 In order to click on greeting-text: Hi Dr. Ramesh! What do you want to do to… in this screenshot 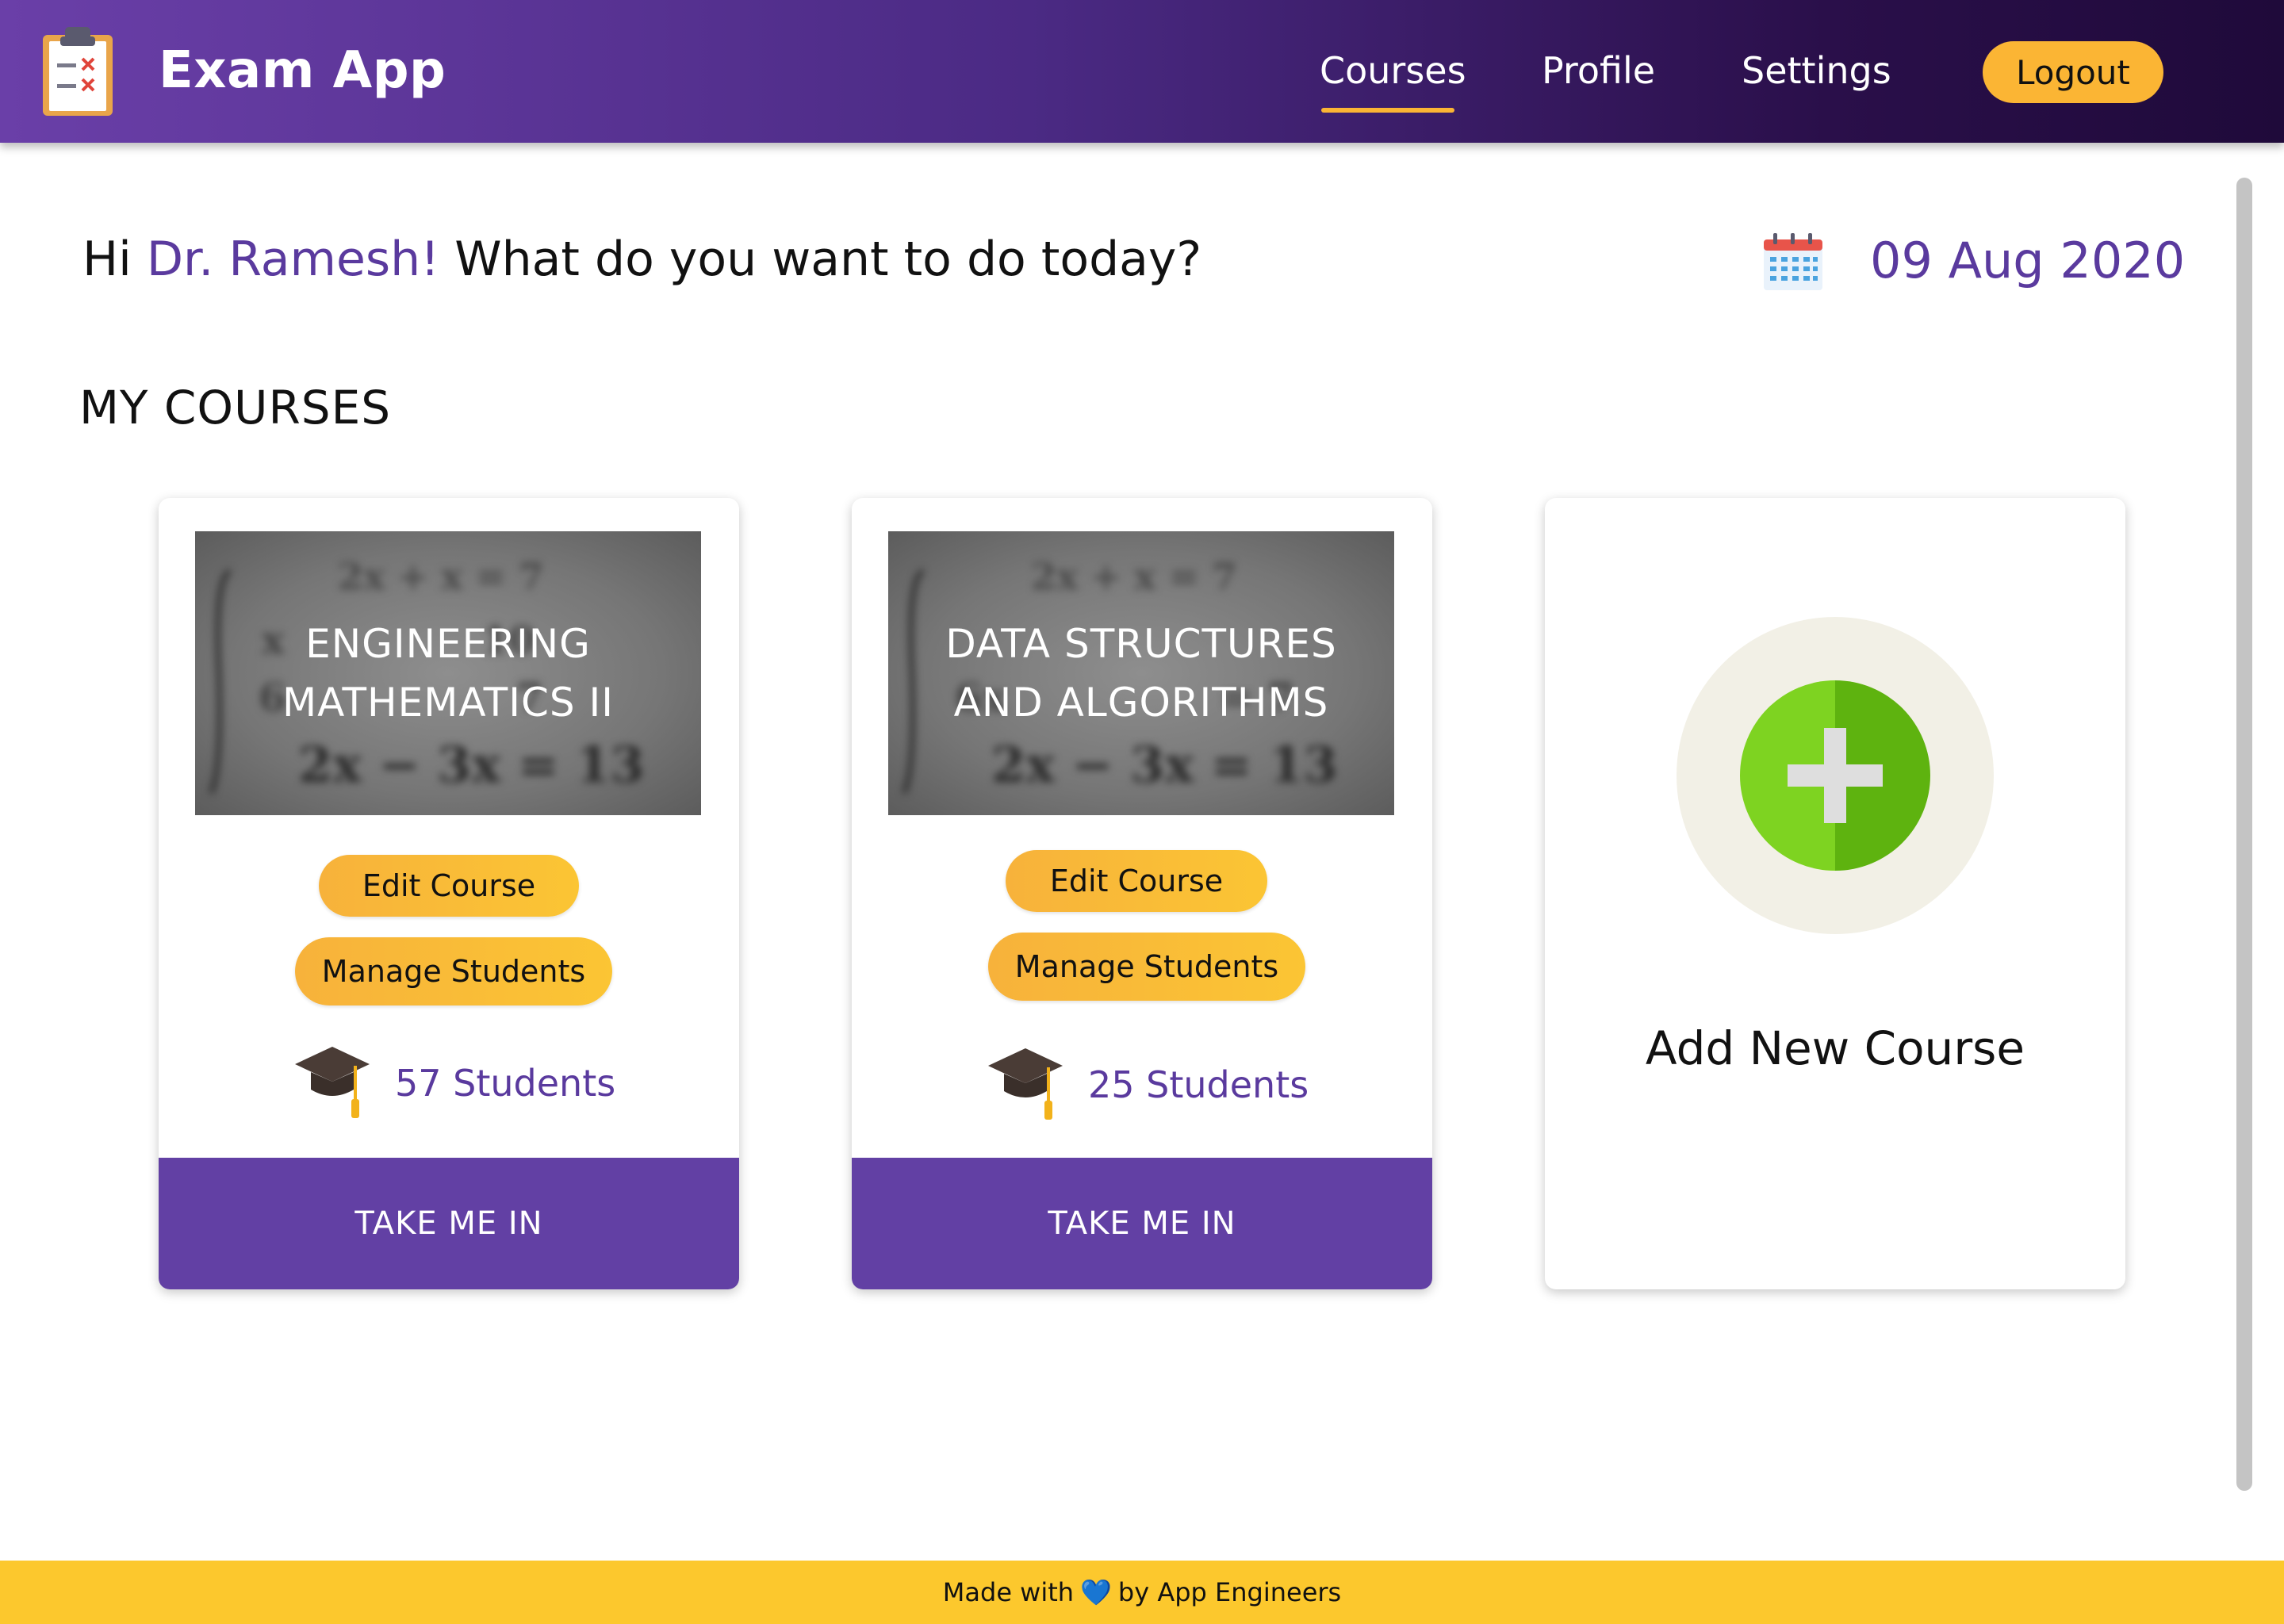, I will do `click(641, 259)`.